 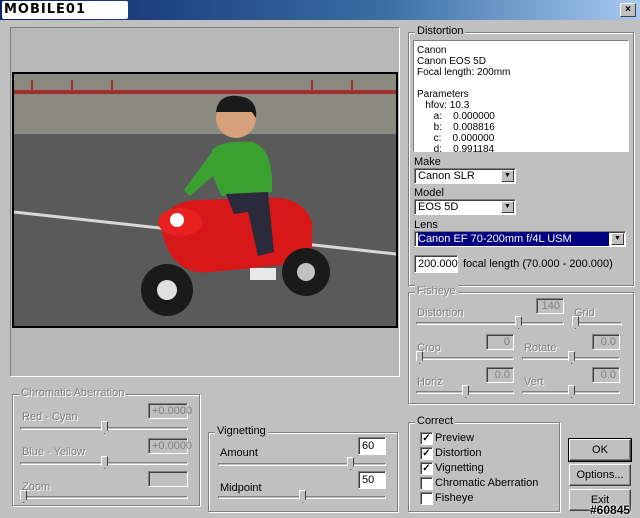 I want to click on vert-slider, so click(x=571, y=392).